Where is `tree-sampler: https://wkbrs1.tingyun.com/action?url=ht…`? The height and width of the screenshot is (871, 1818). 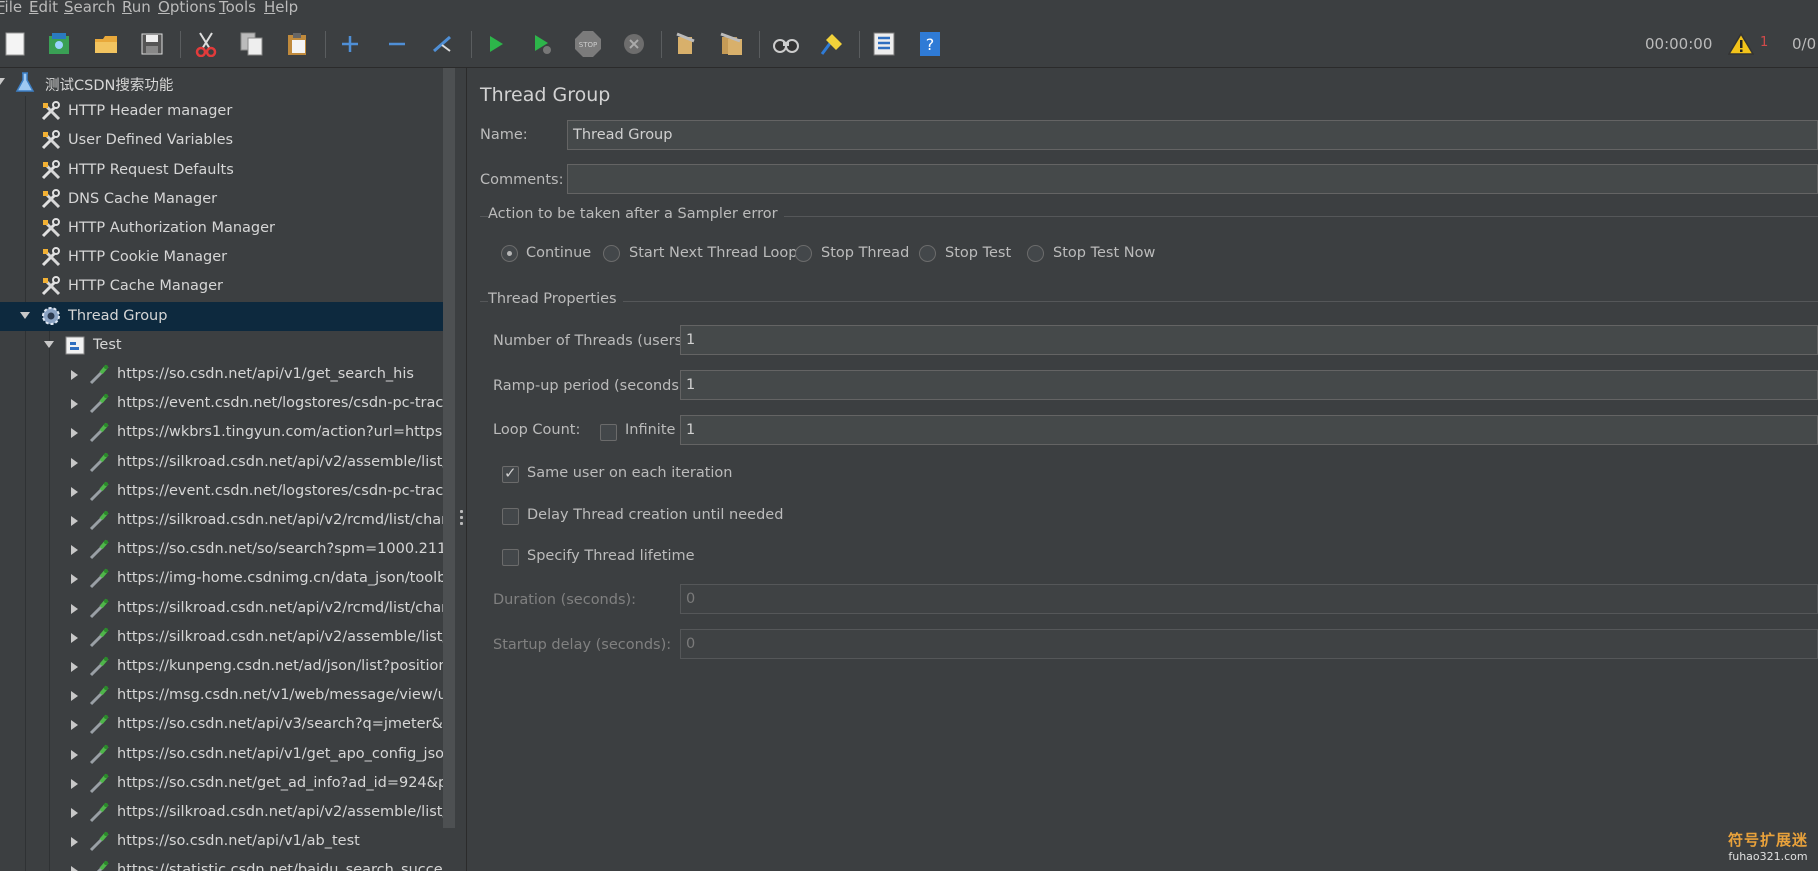
tree-sampler: https://wkbrs1.tingyun.com/action?url=ht… is located at coordinates (221, 432).